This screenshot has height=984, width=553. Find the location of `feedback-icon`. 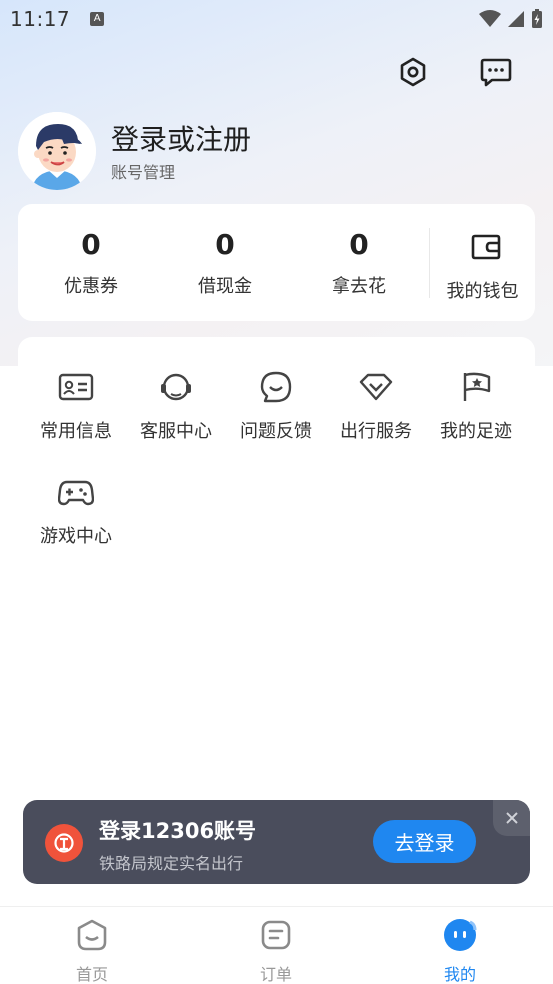

feedback-icon is located at coordinates (276, 387).